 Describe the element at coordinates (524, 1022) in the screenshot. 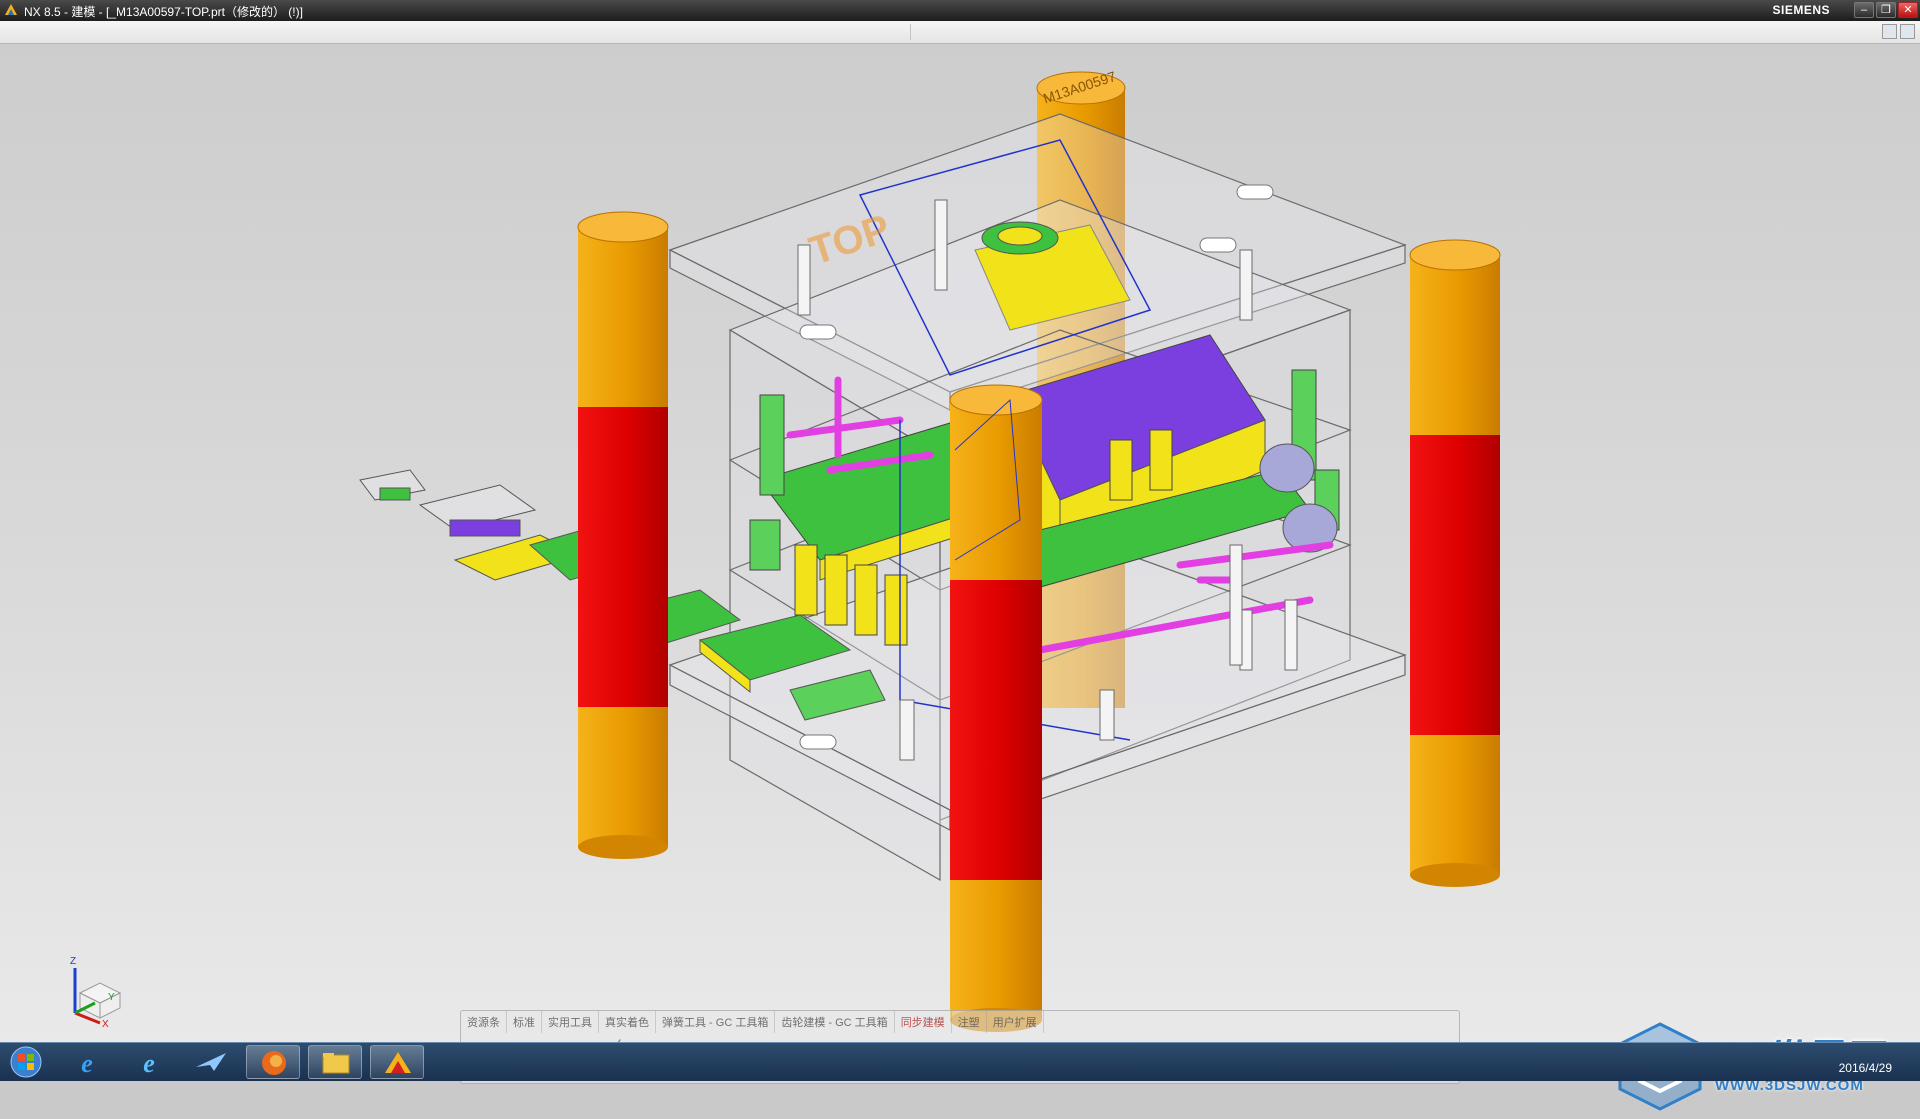

I see `toolbar-tab: 标准` at that location.